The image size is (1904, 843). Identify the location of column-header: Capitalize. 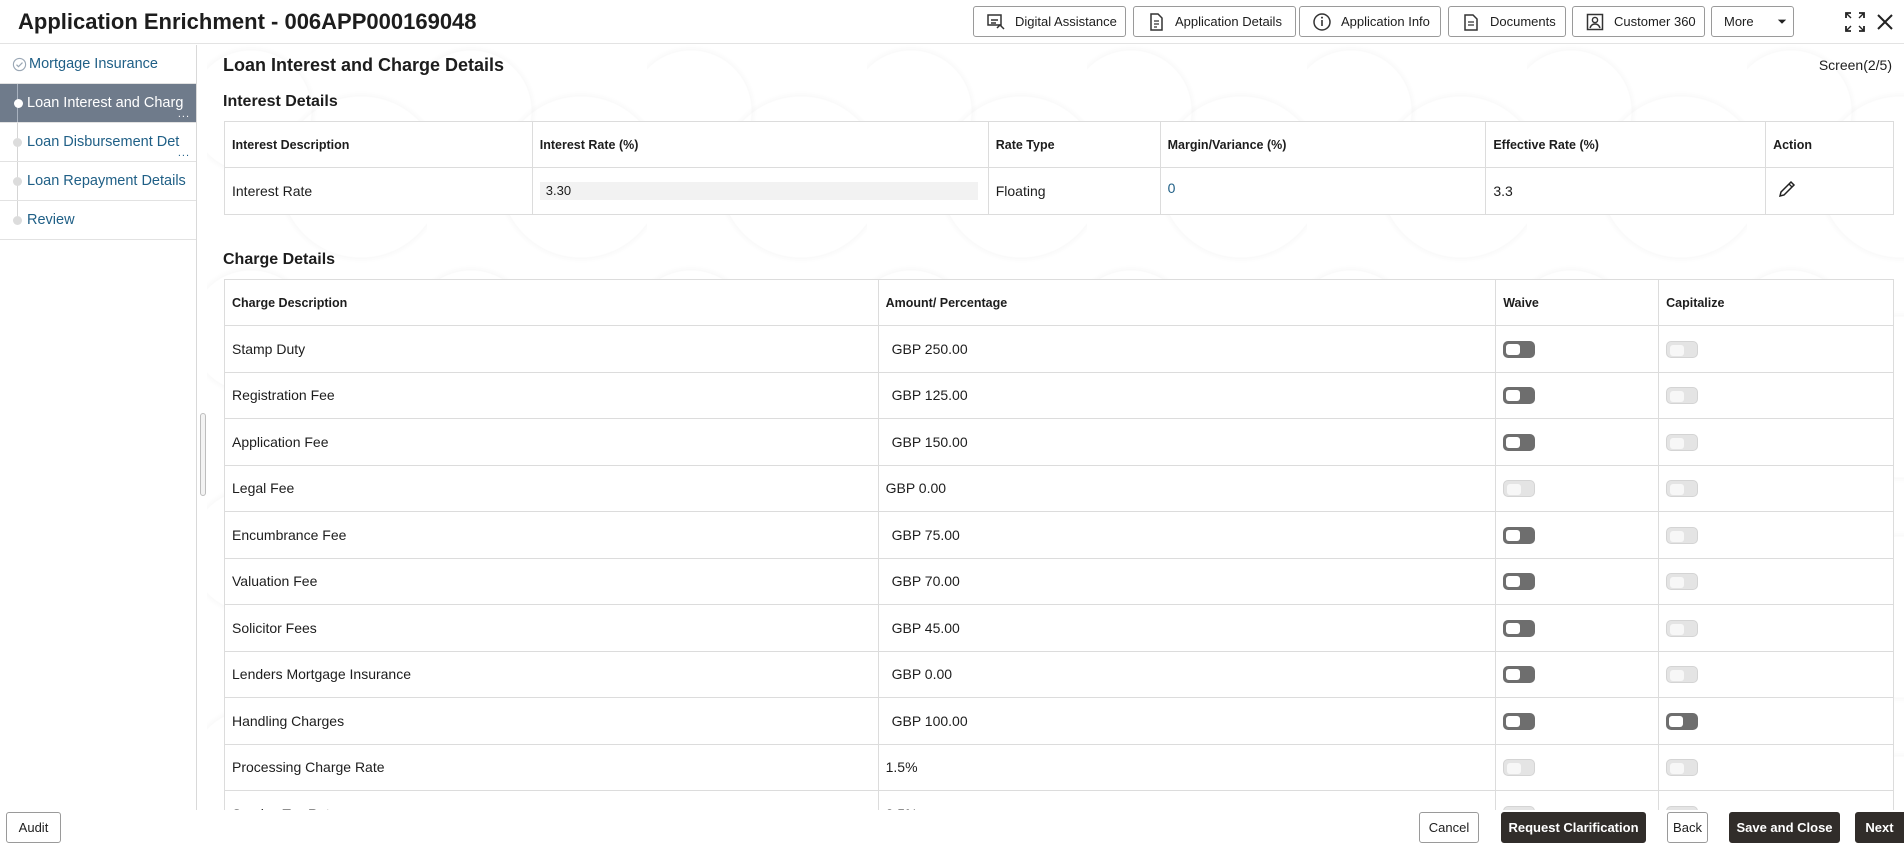
(1776, 302).